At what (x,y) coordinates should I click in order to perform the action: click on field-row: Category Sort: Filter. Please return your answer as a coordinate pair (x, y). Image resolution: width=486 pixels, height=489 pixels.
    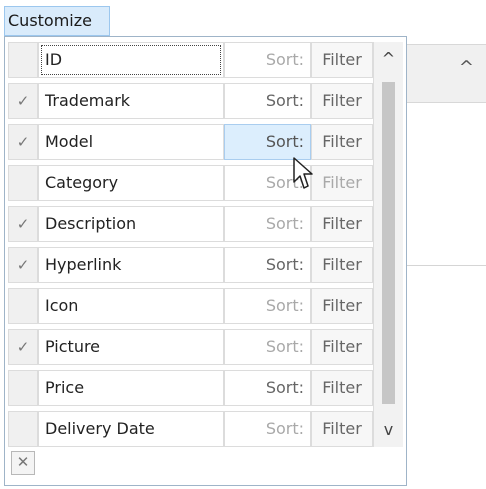
    Looking at the image, I should click on (190, 183).